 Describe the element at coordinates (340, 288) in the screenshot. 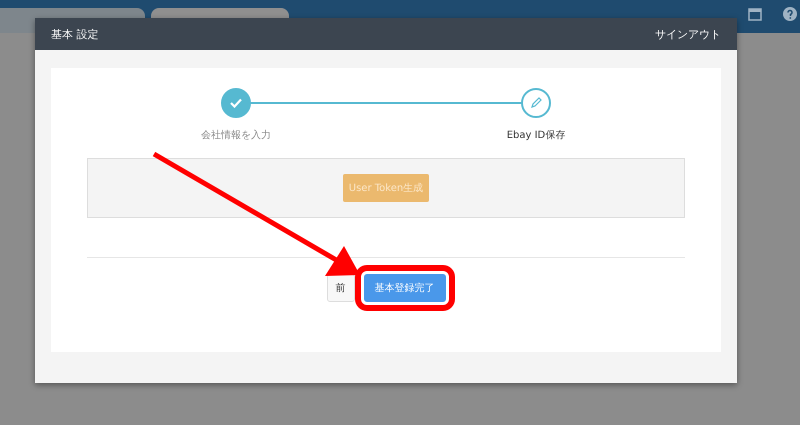

I see `back-button: 前` at that location.